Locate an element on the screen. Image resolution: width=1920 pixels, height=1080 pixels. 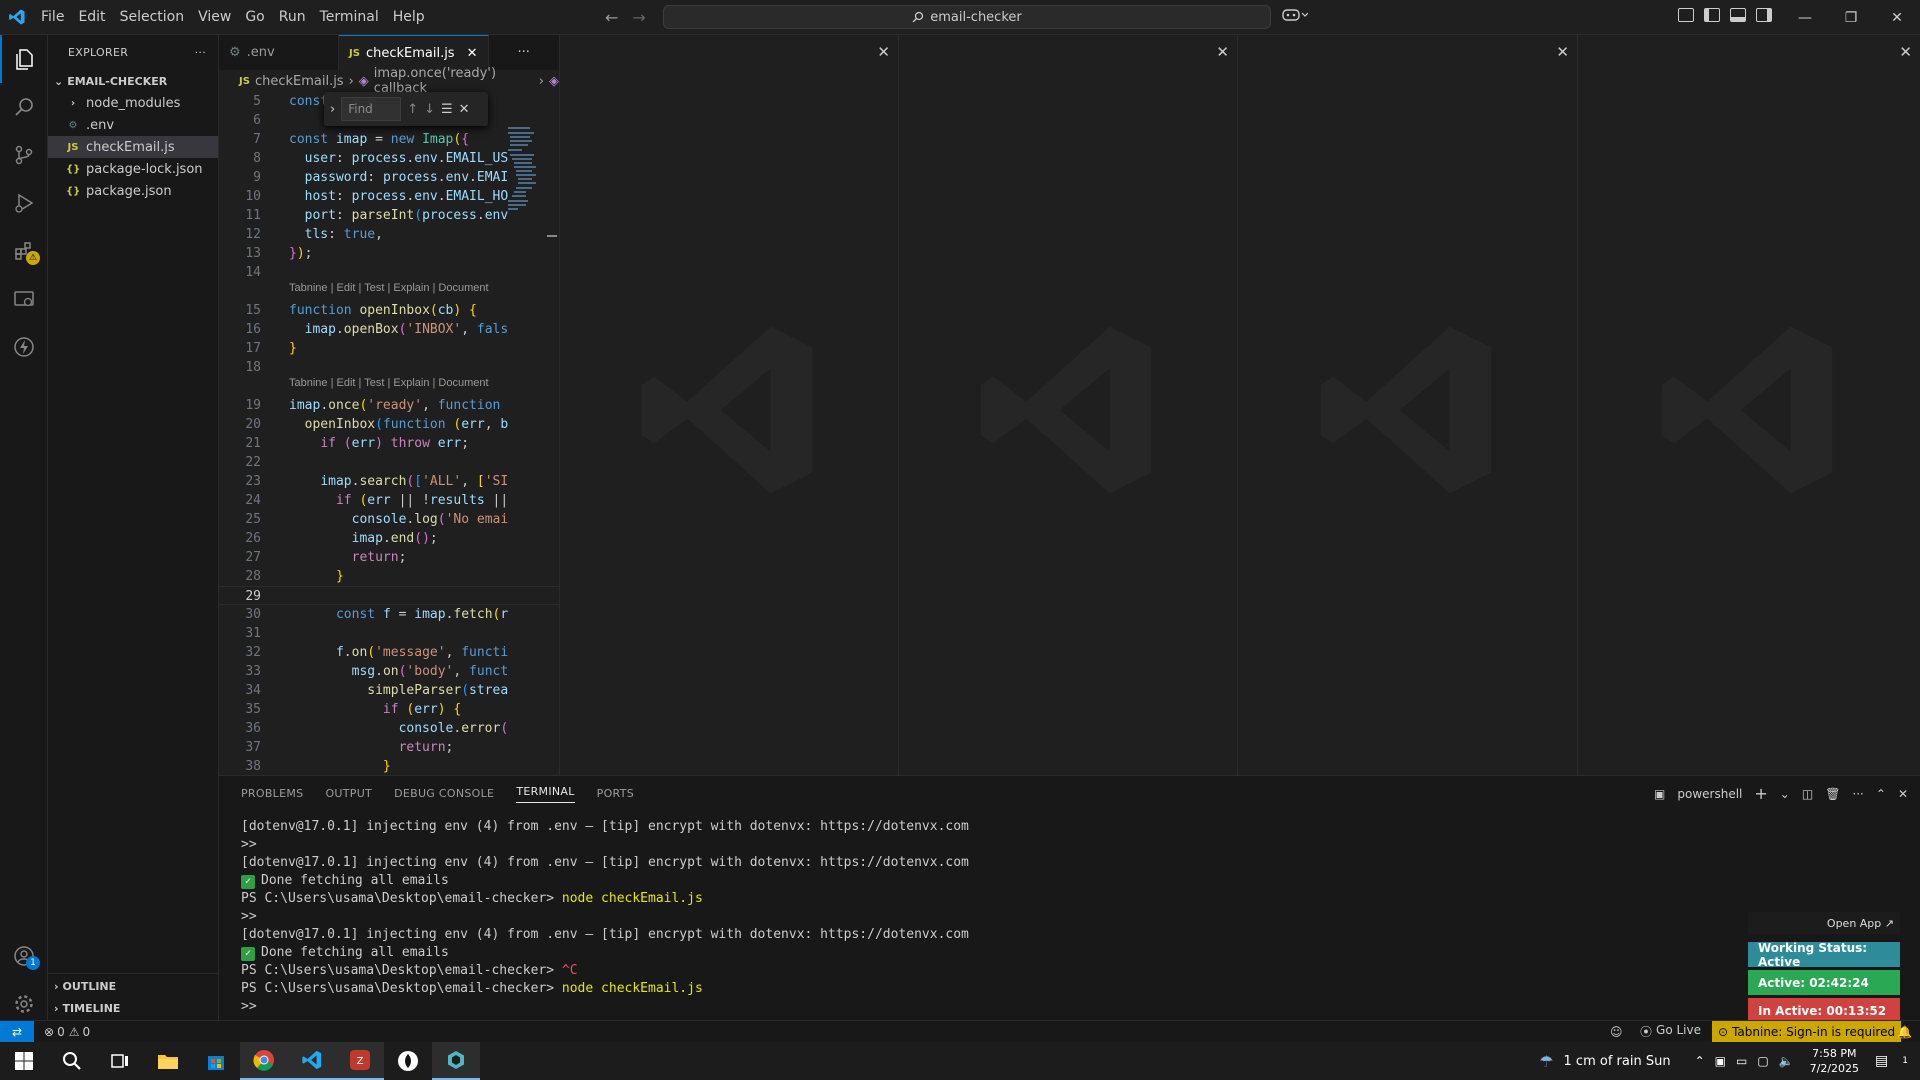
close-tab-icon: ✕ is located at coordinates (472, 53).